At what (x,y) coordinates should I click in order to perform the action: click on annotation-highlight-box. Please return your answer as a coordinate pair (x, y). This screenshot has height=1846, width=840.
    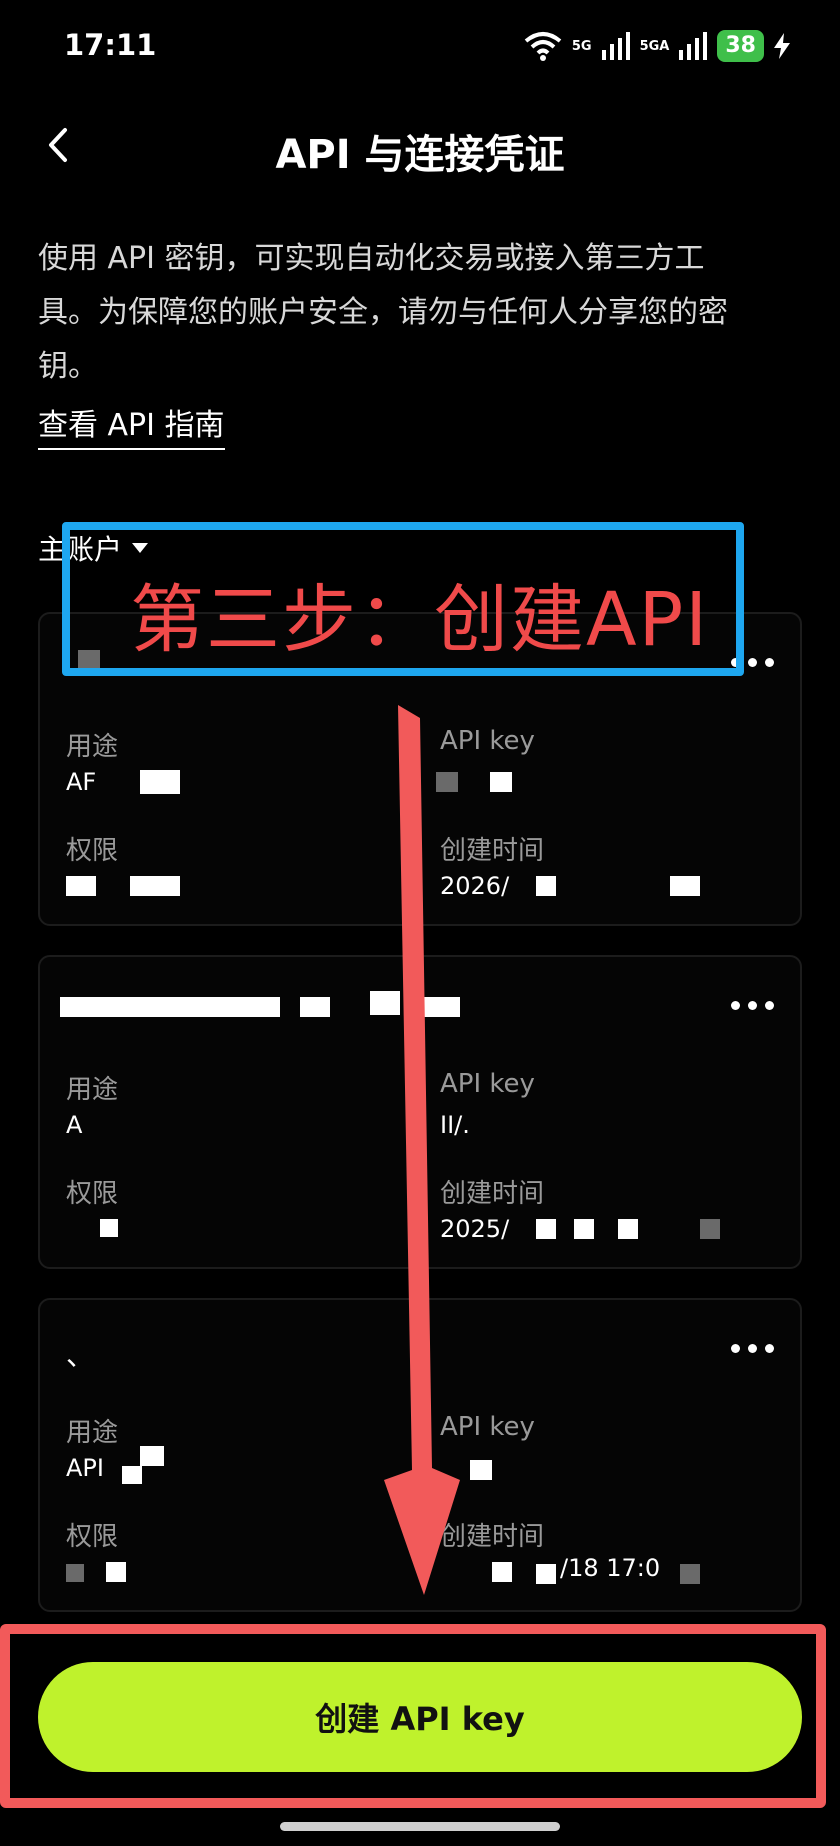
    Looking at the image, I should click on (413, 1716).